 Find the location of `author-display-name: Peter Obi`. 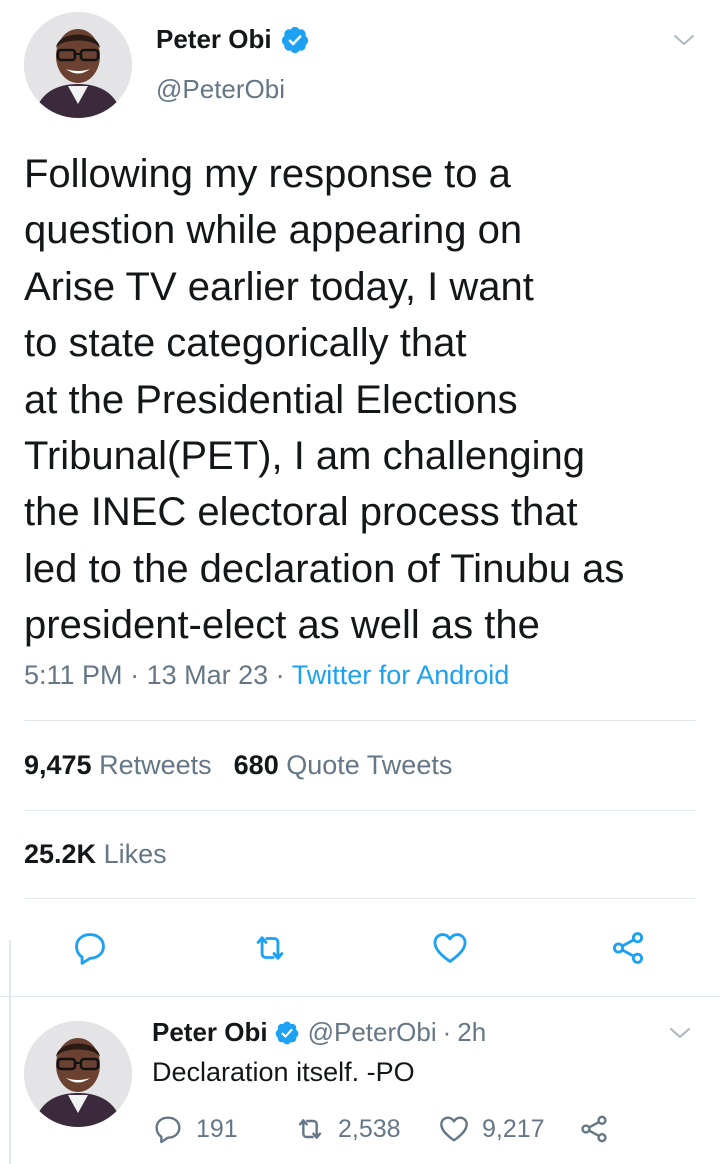

author-display-name: Peter Obi is located at coordinates (214, 39).